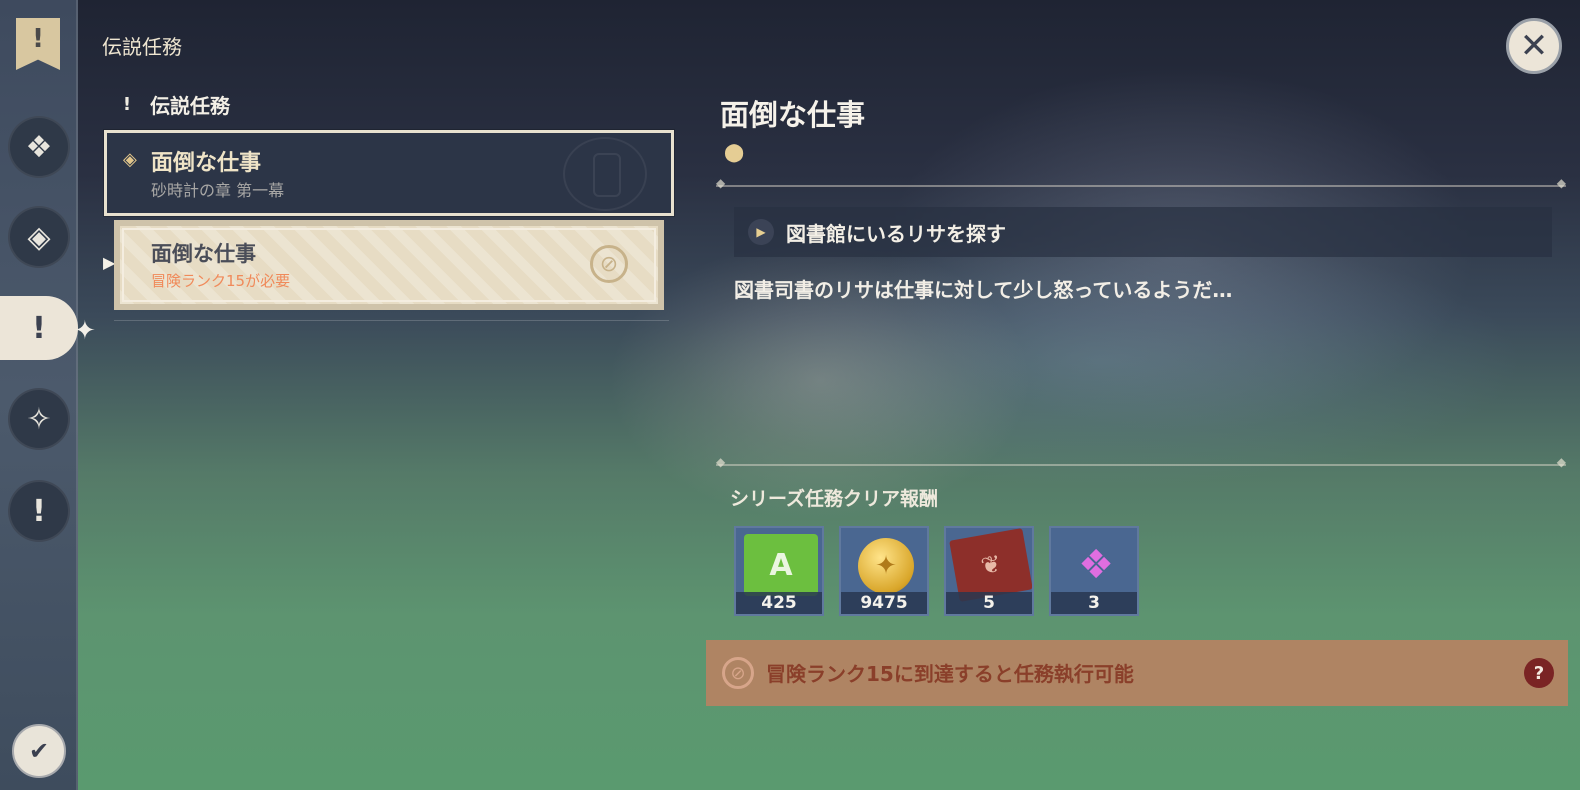  I want to click on nav-item-world: ✧, so click(39, 419).